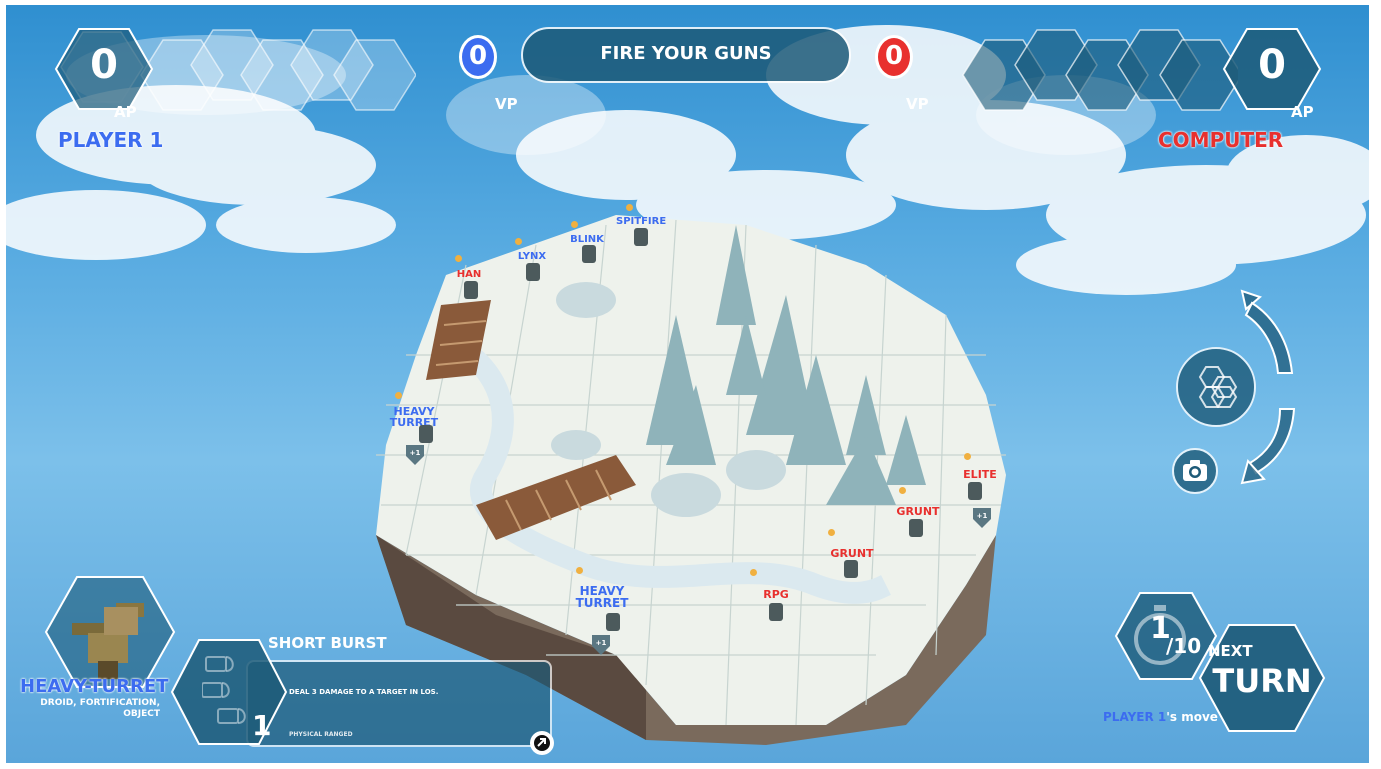  Describe the element at coordinates (542, 743) in the screenshot. I see `info-icon` at that location.